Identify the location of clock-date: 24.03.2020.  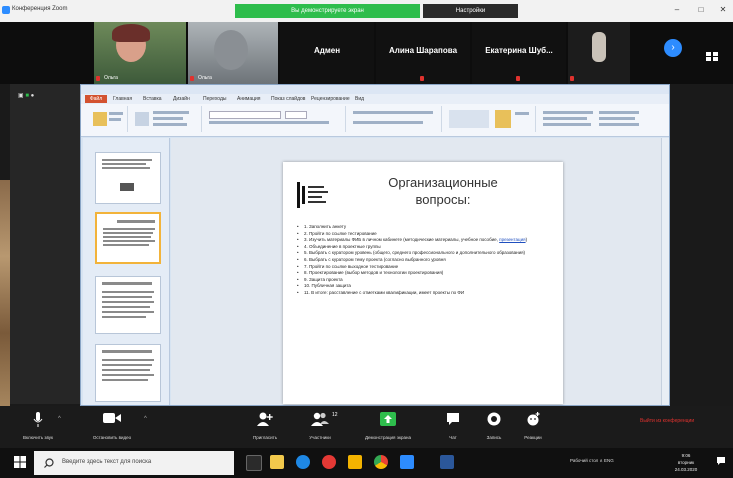
(686, 469).